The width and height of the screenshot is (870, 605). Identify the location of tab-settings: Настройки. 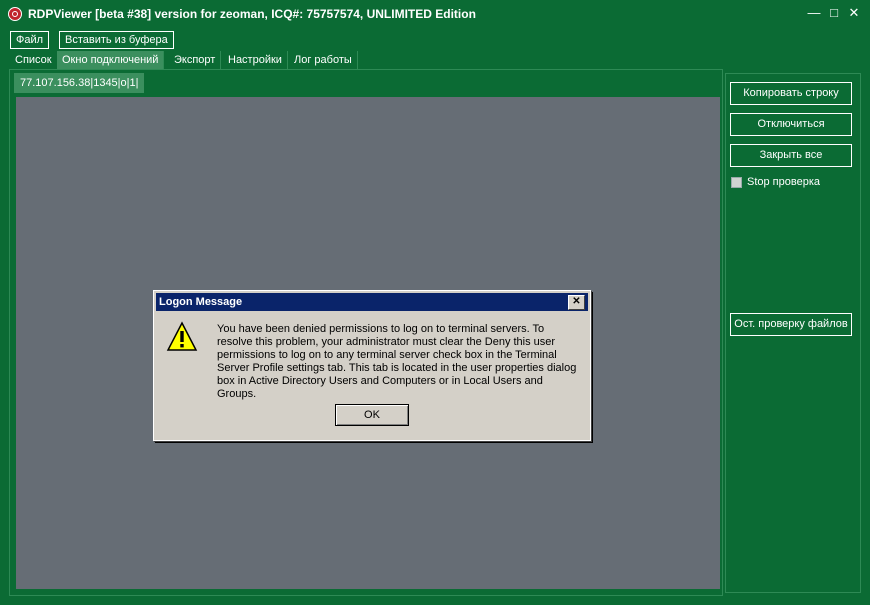
(255, 60).